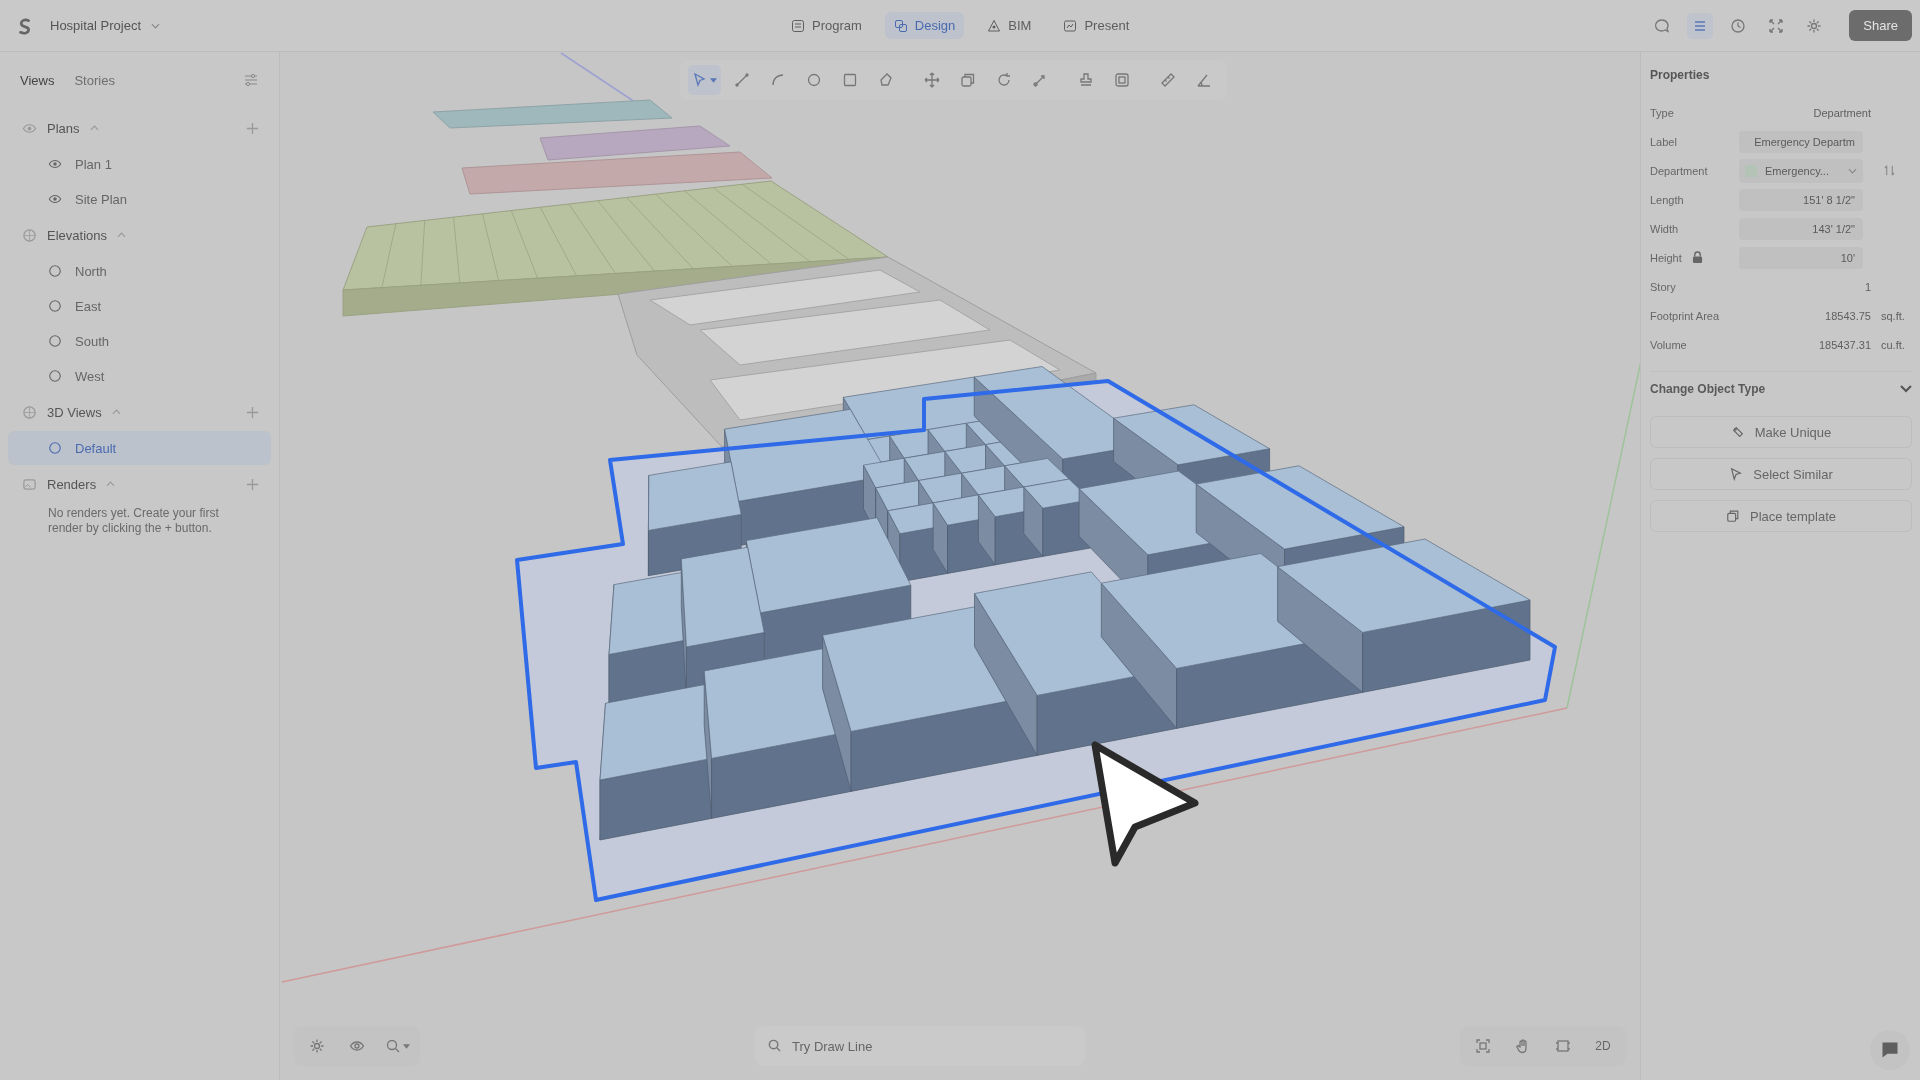 This screenshot has height=1080, width=1920. What do you see at coordinates (139, 164) in the screenshot?
I see `view-item: Plan 1` at bounding box center [139, 164].